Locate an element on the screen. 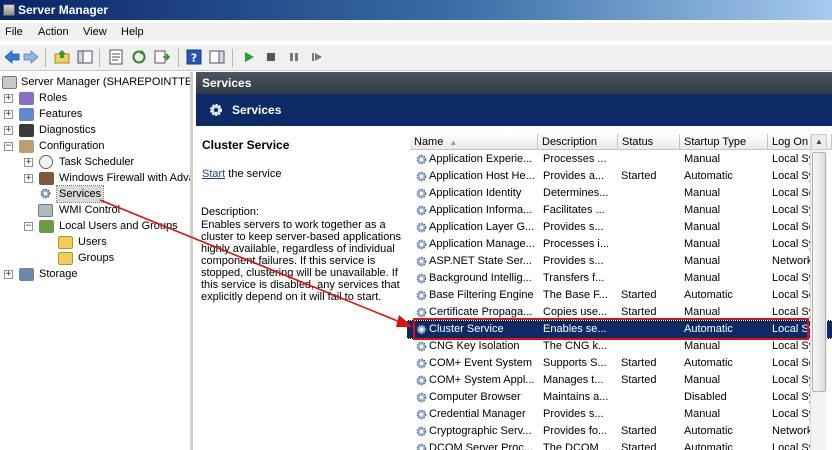 The image size is (832, 450). export-list-icon is located at coordinates (162, 57).